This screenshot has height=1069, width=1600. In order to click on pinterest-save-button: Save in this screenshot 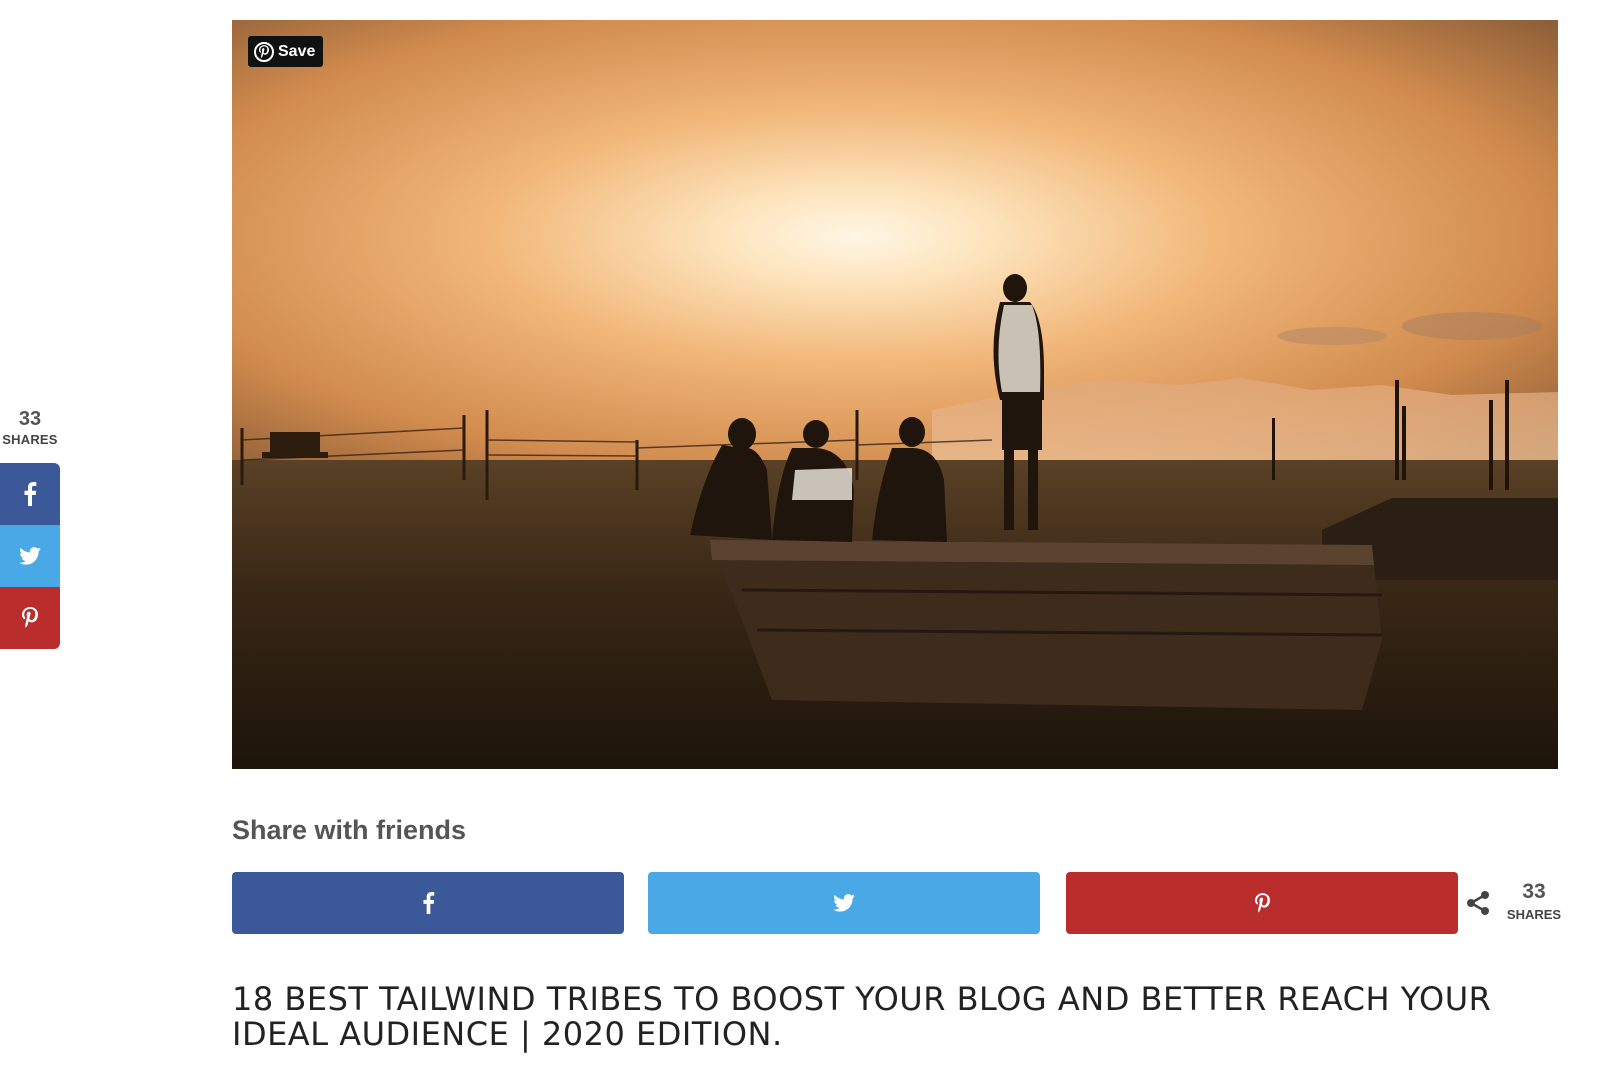, I will do `click(286, 51)`.